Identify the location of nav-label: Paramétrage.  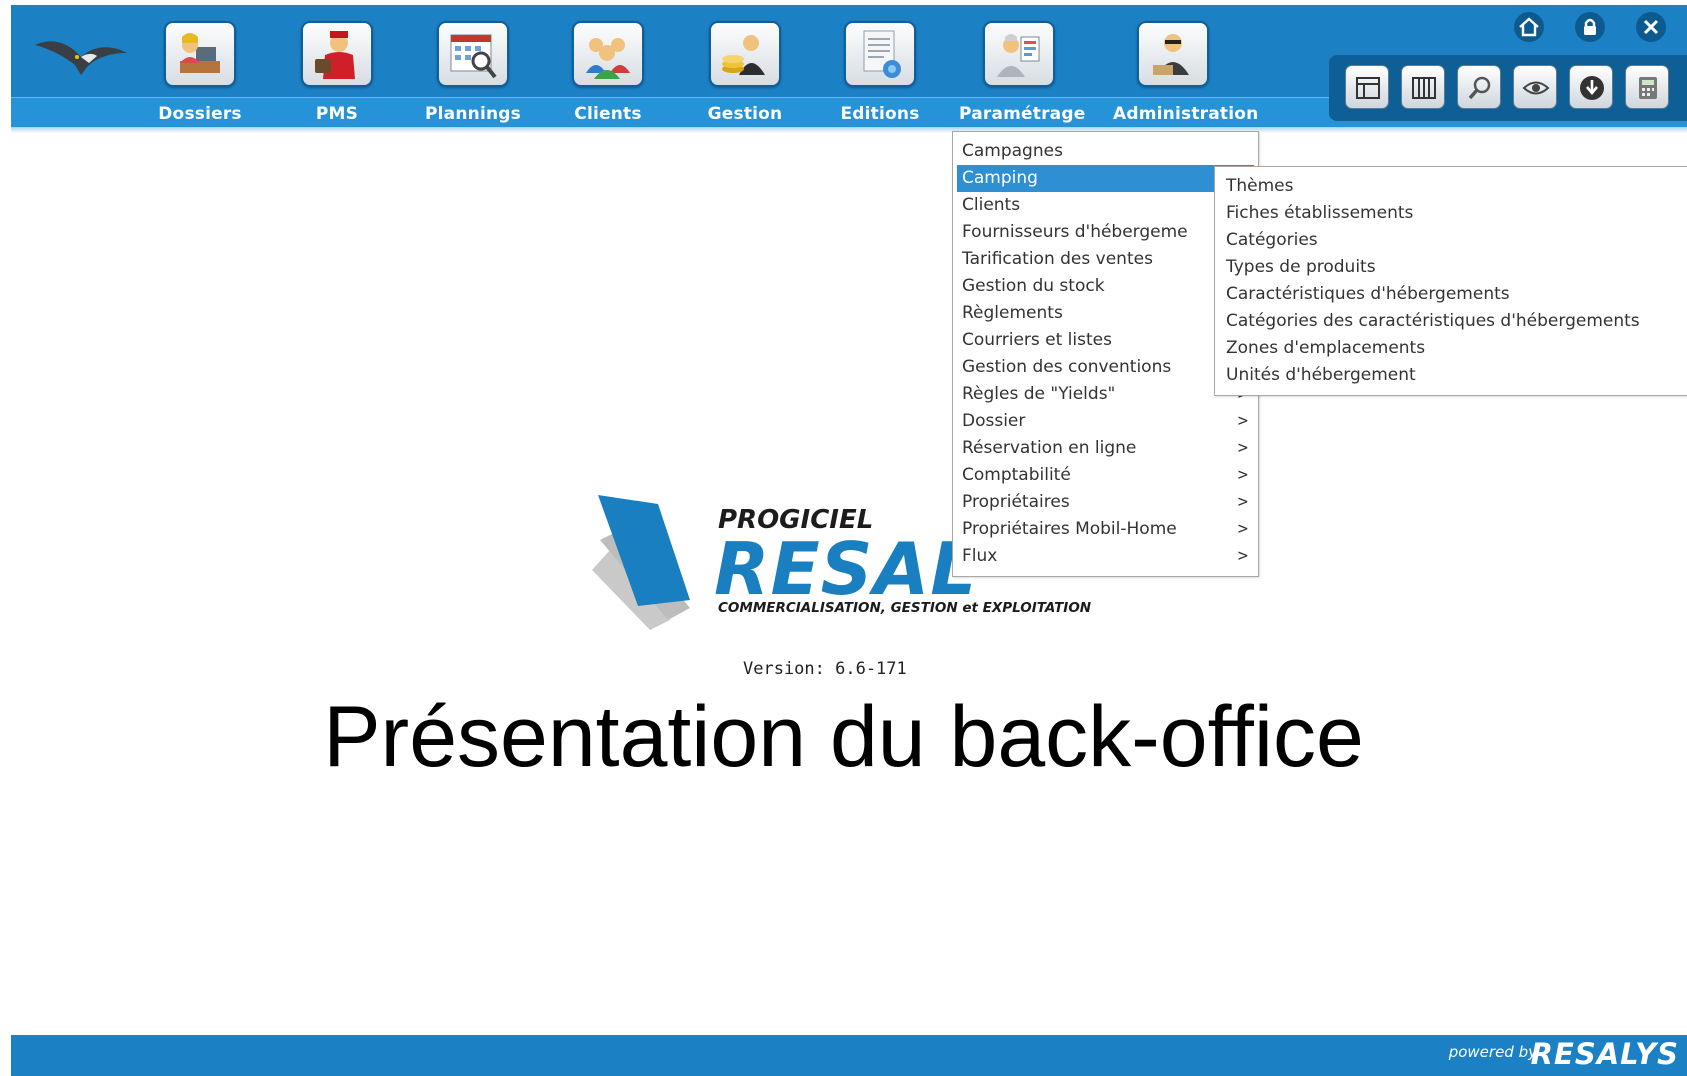
(1022, 114).